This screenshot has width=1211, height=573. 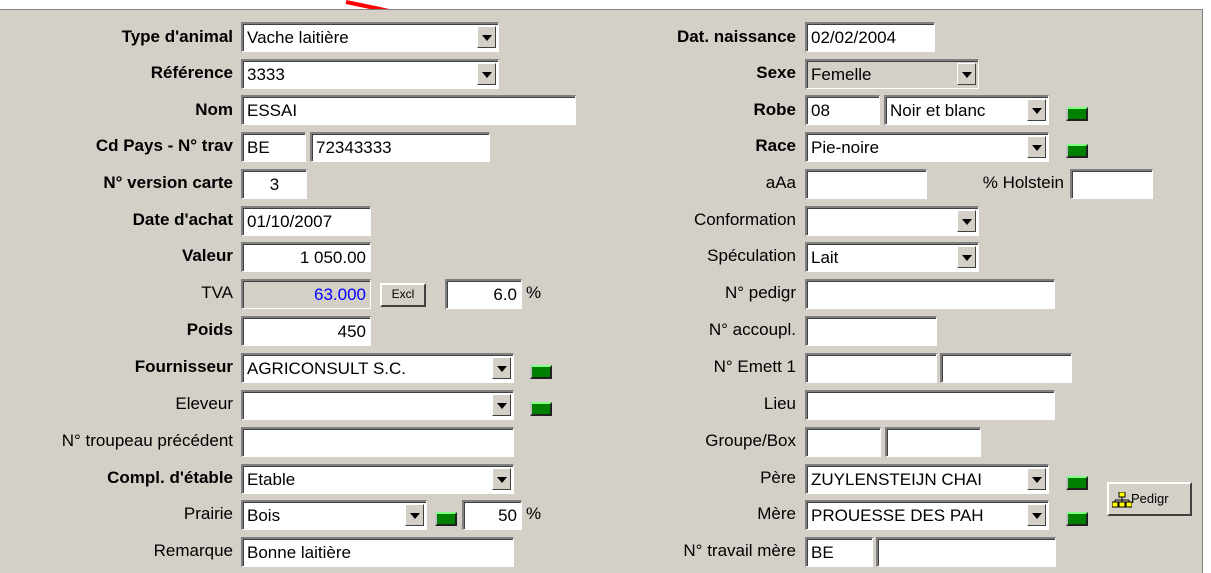 What do you see at coordinates (377, 442) in the screenshot?
I see `troupeau-input` at bounding box center [377, 442].